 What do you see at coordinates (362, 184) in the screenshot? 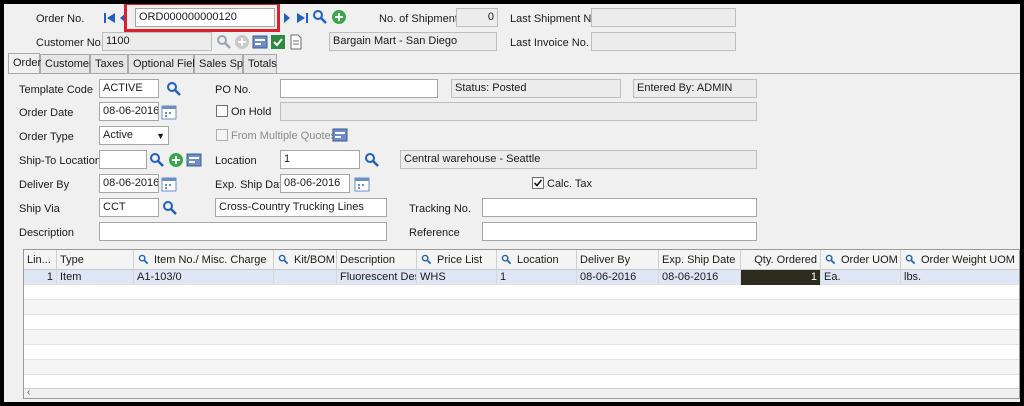
I see `exp-ship-calendar-icon` at bounding box center [362, 184].